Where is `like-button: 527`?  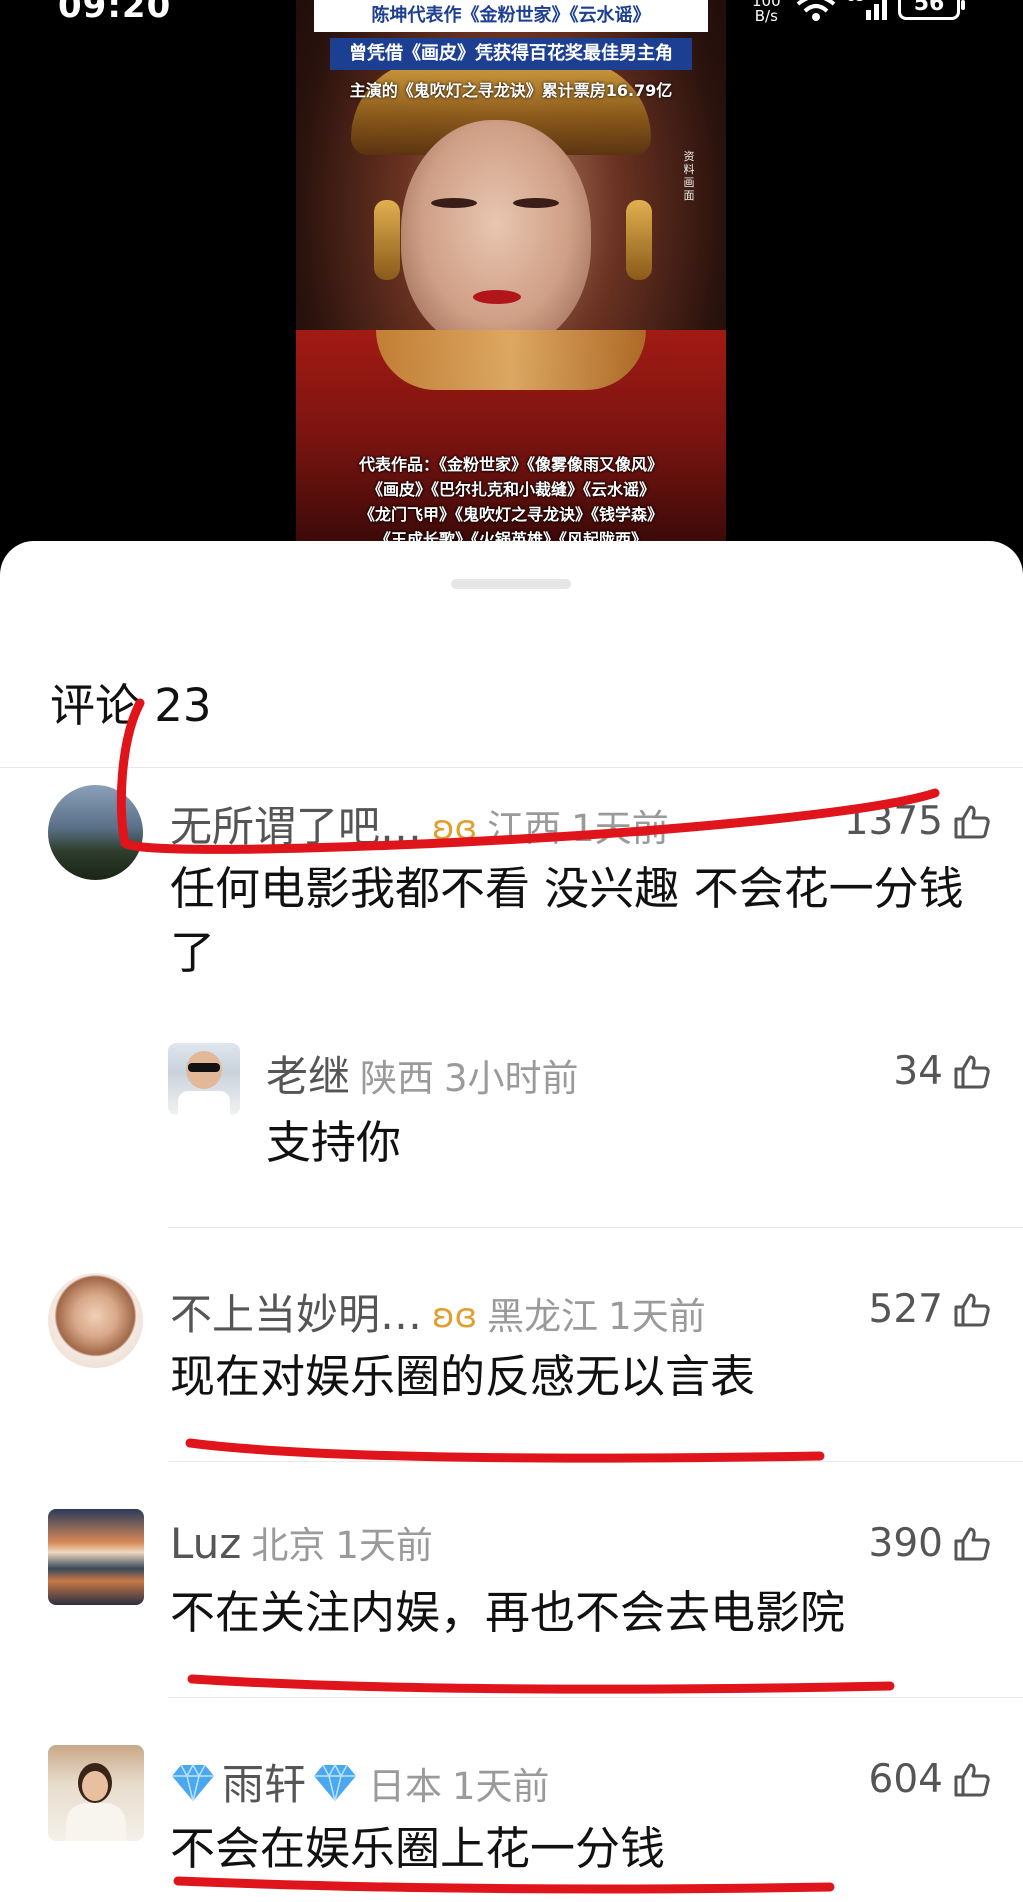 like-button: 527 is located at coordinates (930, 1309).